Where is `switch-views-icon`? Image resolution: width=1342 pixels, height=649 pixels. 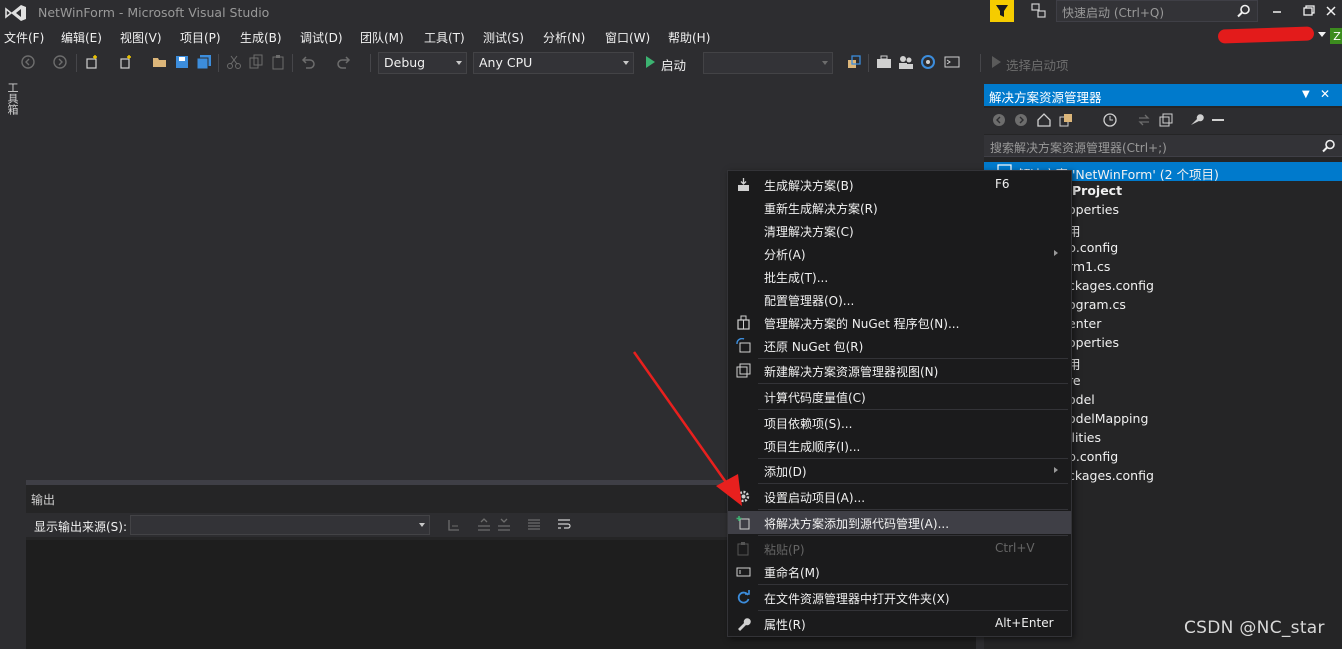
switch-views-icon is located at coordinates (1066, 120).